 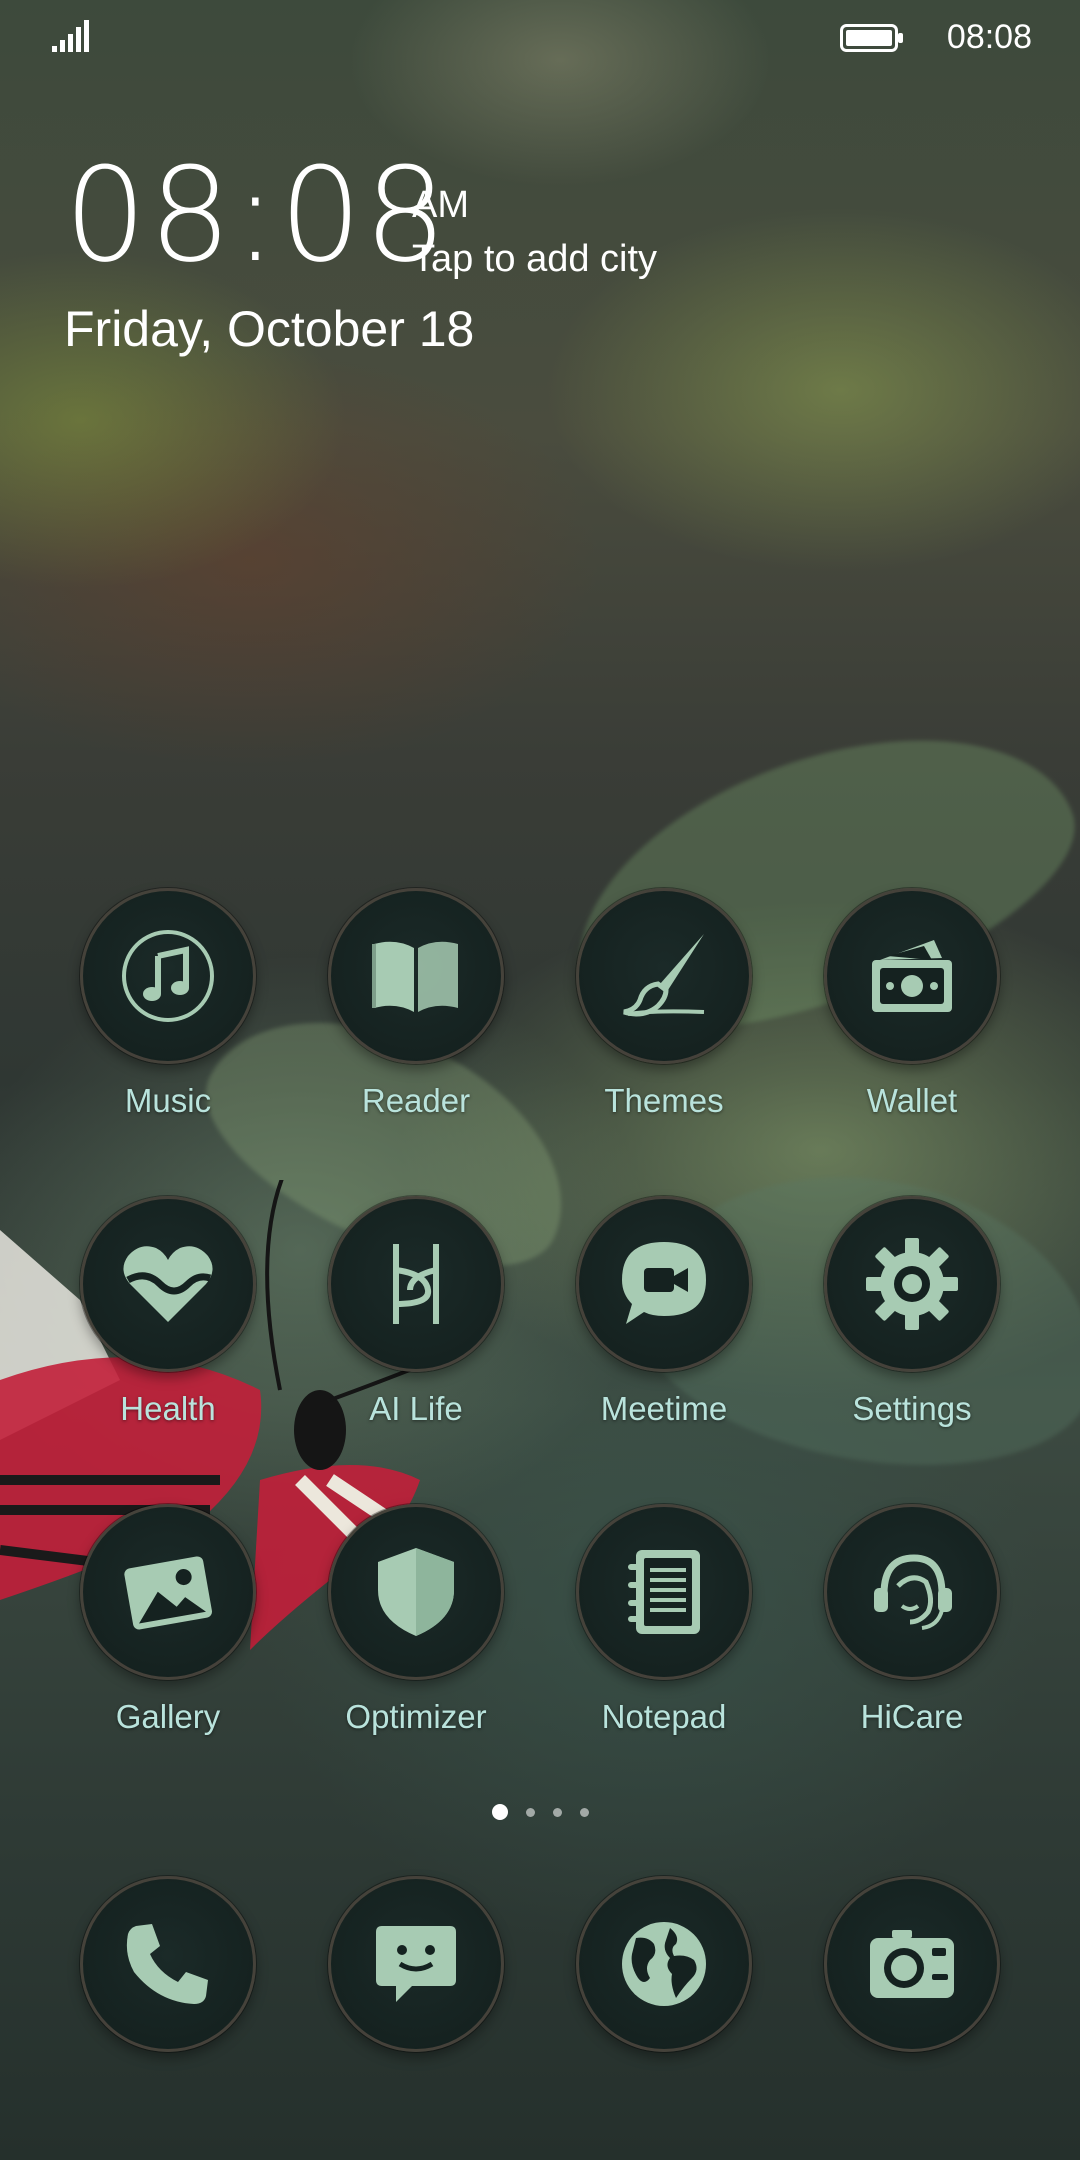 I want to click on app-notepad: Notepad, so click(x=664, y=1620).